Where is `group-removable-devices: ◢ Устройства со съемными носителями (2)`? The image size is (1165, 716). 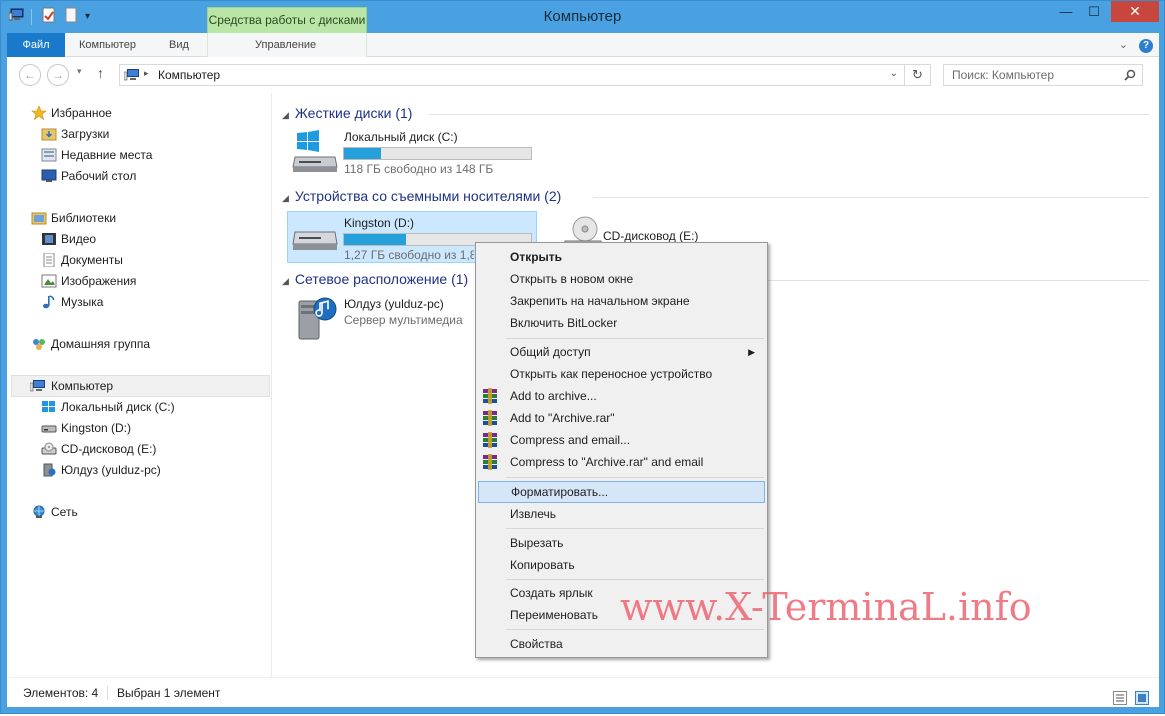
group-removable-devices: ◢ Устройства со съемными носителями (2) is located at coordinates (421, 196).